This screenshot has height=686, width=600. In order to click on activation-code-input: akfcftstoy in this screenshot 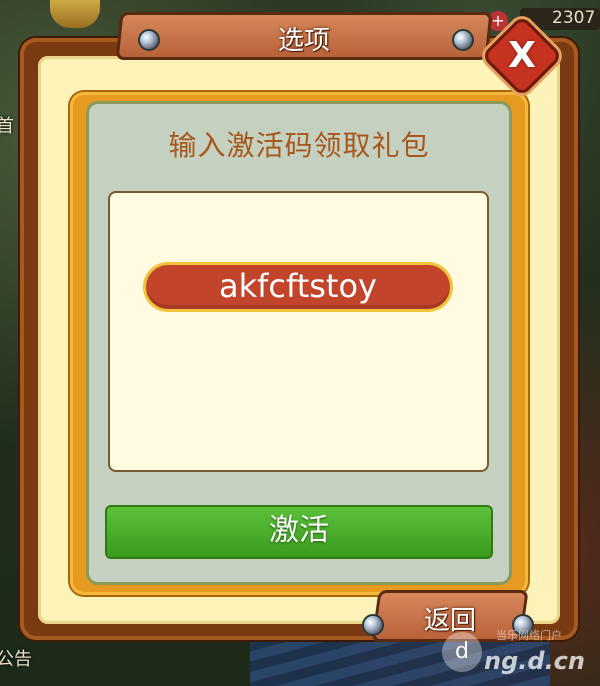, I will do `click(298, 287)`.